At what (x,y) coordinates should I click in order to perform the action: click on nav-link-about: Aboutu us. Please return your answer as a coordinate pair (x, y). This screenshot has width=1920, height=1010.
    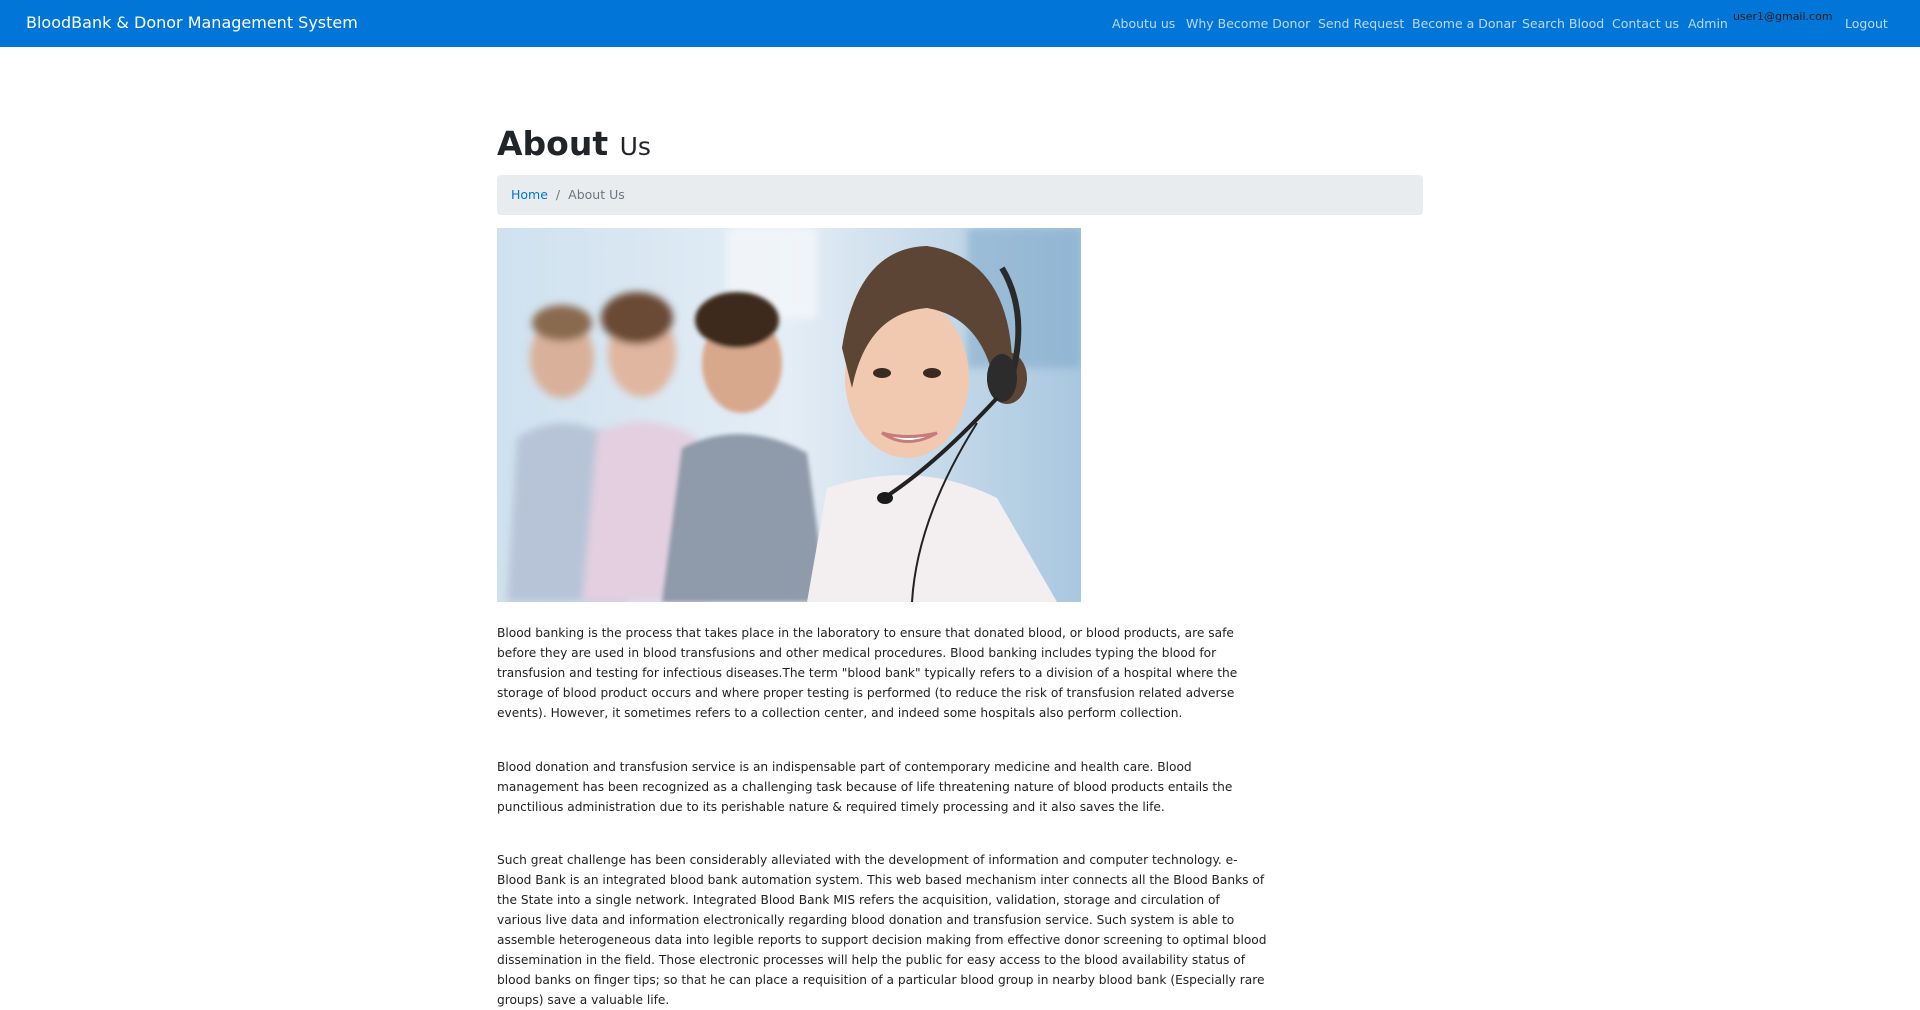
    Looking at the image, I should click on (1143, 23).